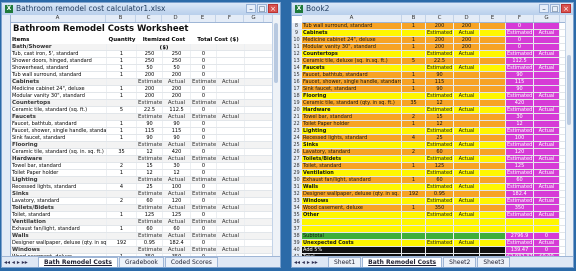  Describe the element at coordinates (59, 194) in the screenshot. I see `cell-a: Sinks` at that location.